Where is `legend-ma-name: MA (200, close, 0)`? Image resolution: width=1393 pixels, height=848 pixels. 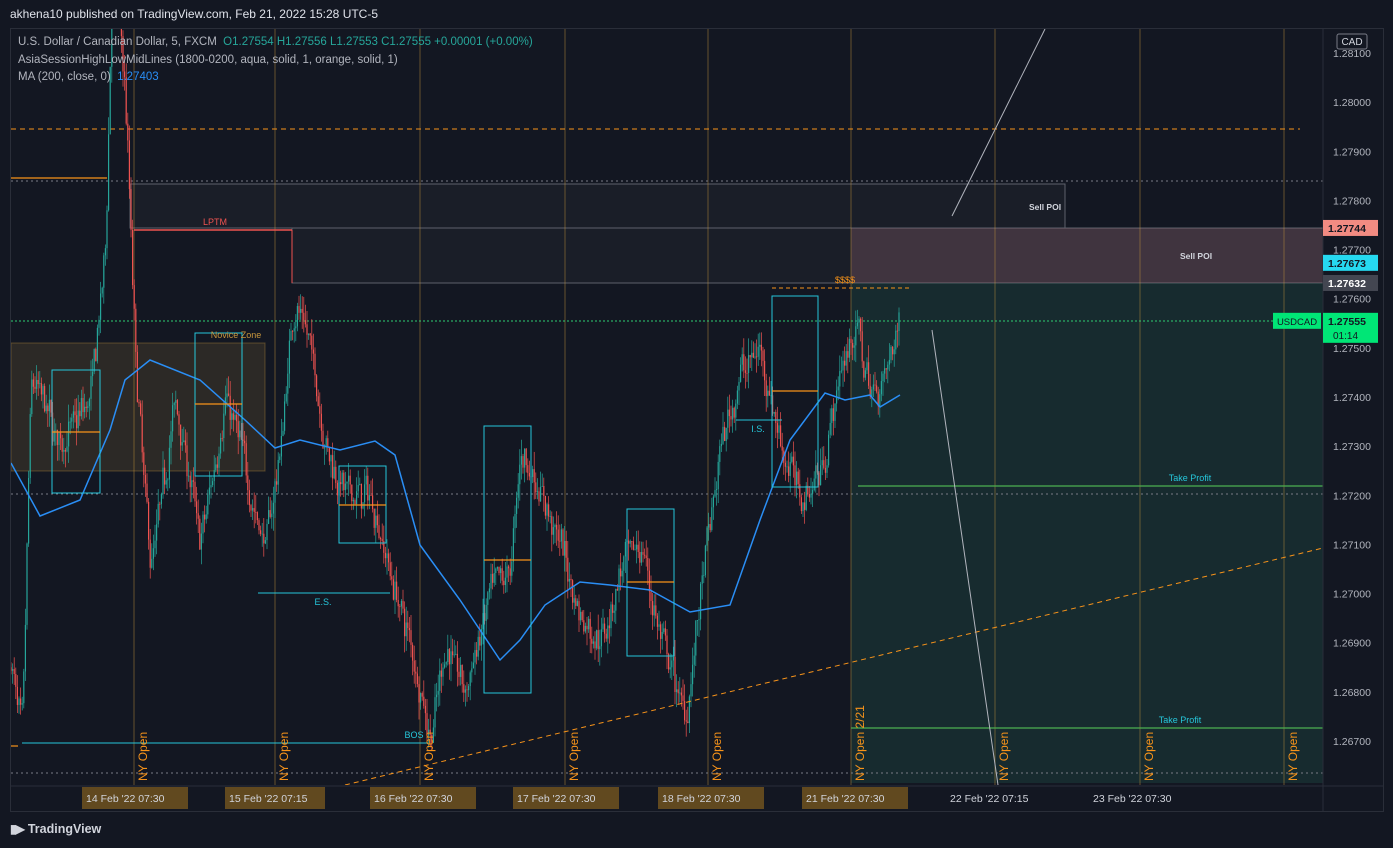 legend-ma-name: MA (200, close, 0) is located at coordinates (64, 77).